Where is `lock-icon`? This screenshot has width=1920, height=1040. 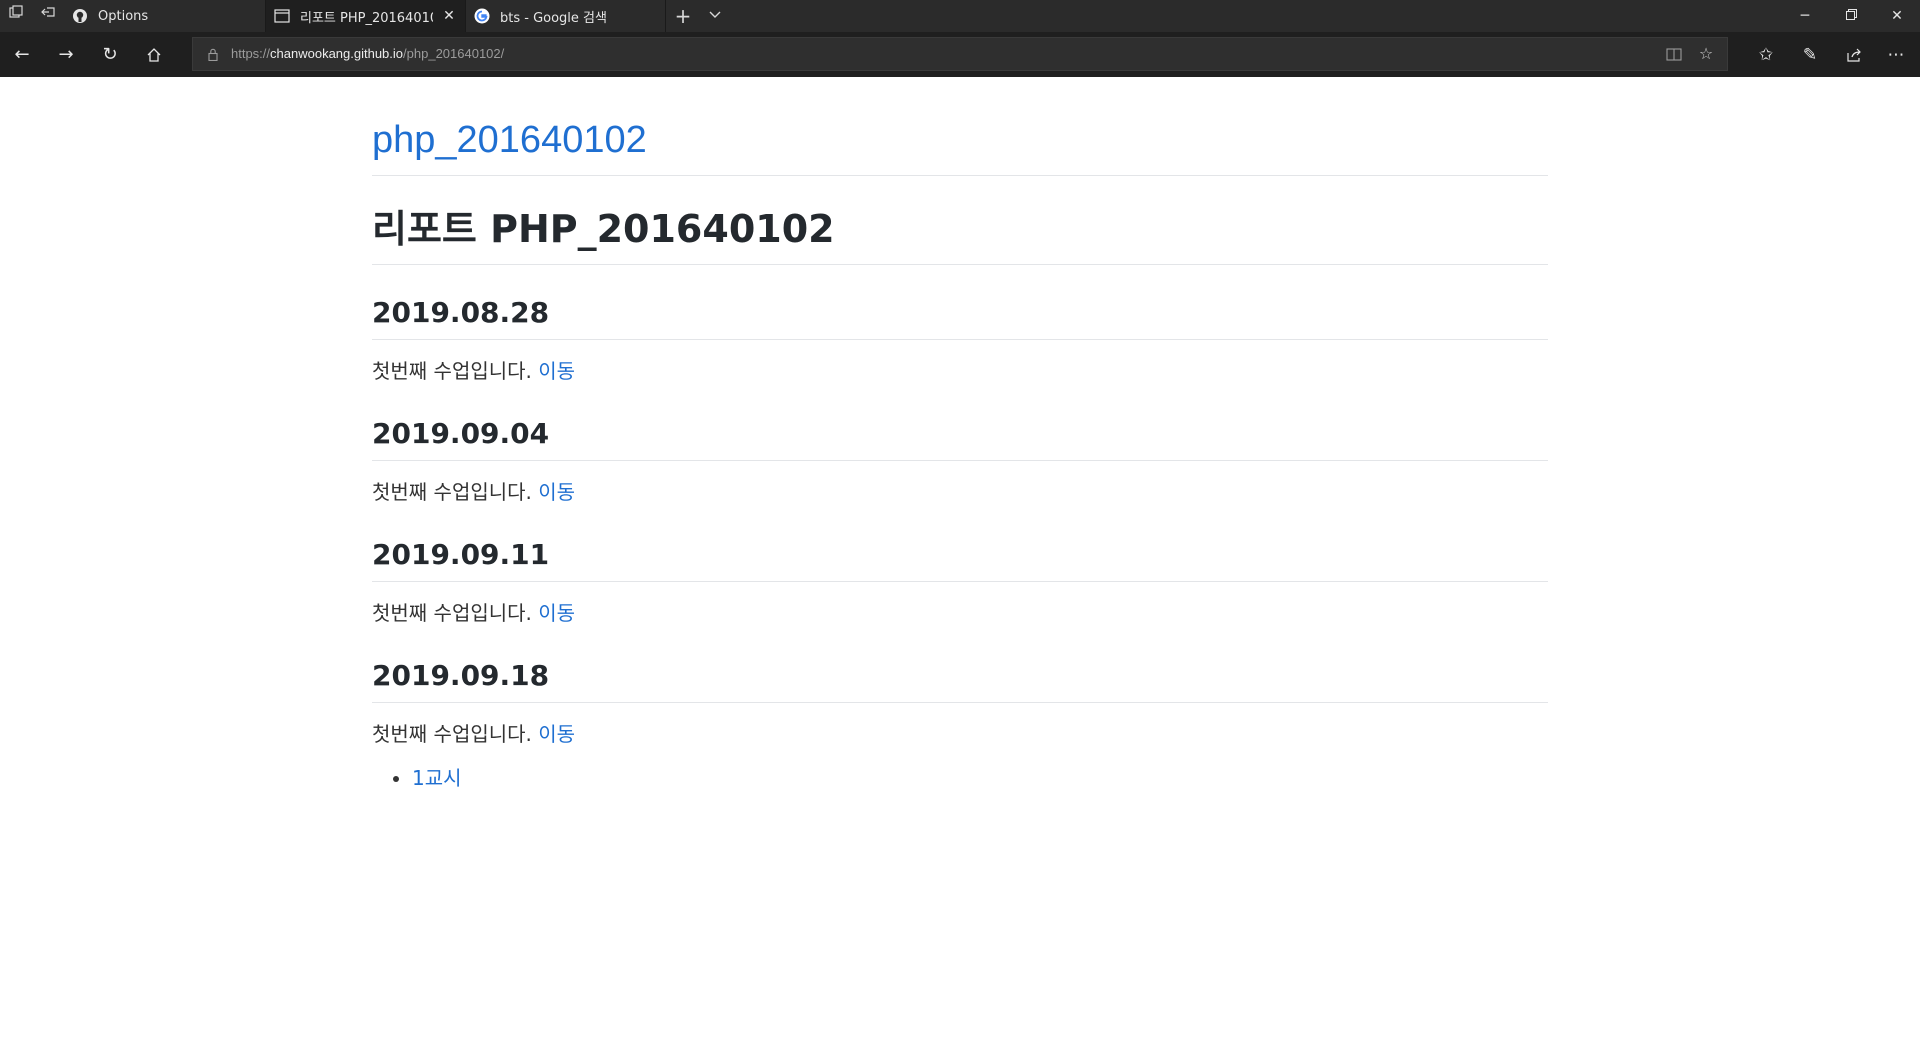 lock-icon is located at coordinates (213, 54).